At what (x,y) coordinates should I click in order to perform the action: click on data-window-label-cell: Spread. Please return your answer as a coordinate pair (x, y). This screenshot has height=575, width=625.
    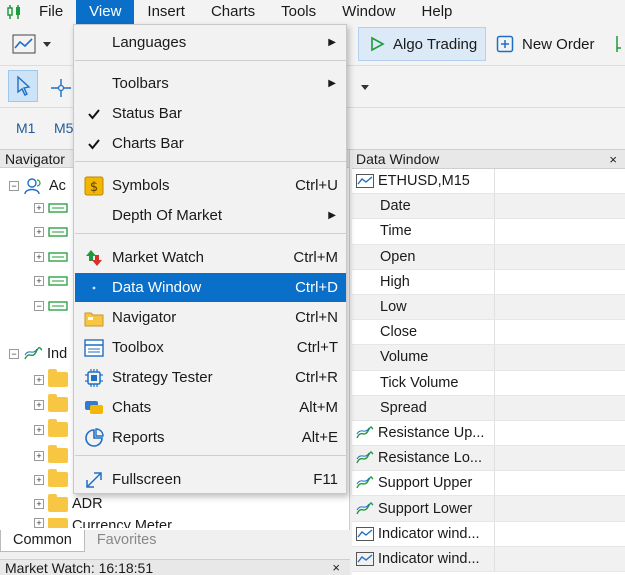
    Looking at the image, I should click on (423, 407).